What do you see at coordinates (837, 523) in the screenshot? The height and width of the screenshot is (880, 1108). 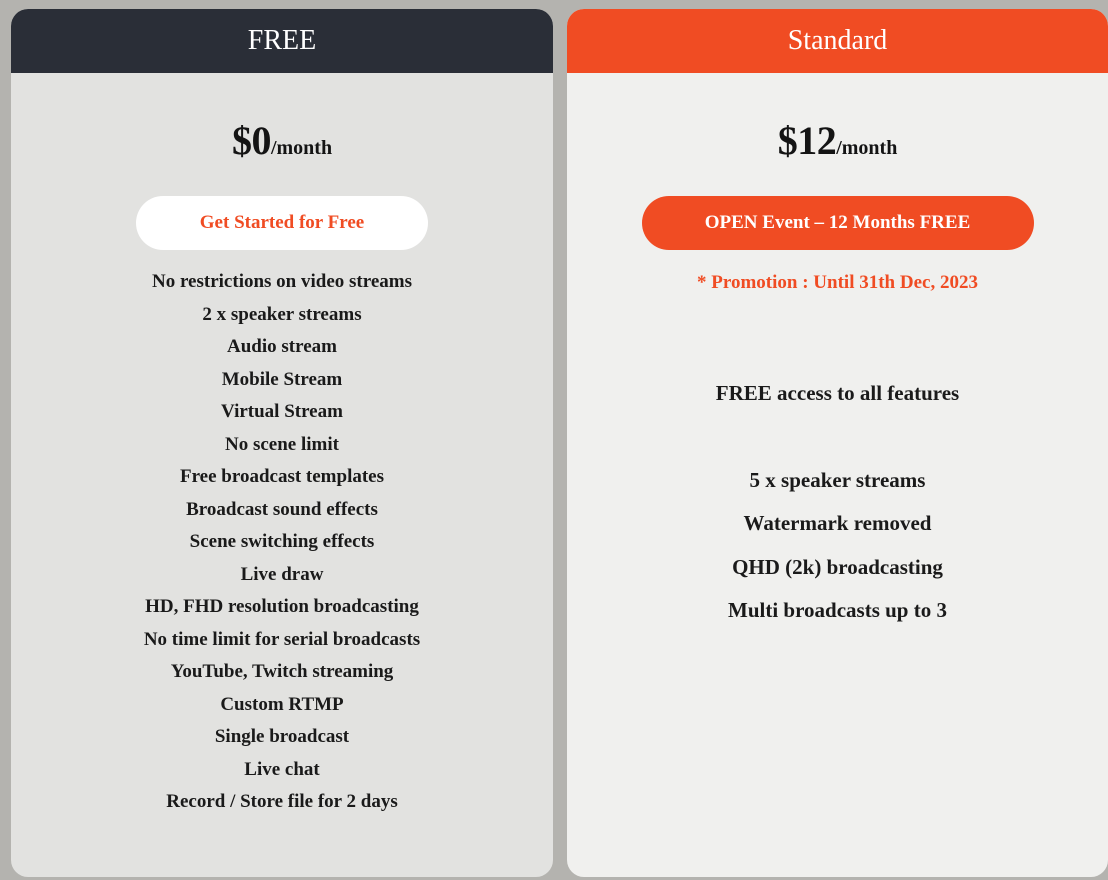 I see `feature-item: Watermark removed` at bounding box center [837, 523].